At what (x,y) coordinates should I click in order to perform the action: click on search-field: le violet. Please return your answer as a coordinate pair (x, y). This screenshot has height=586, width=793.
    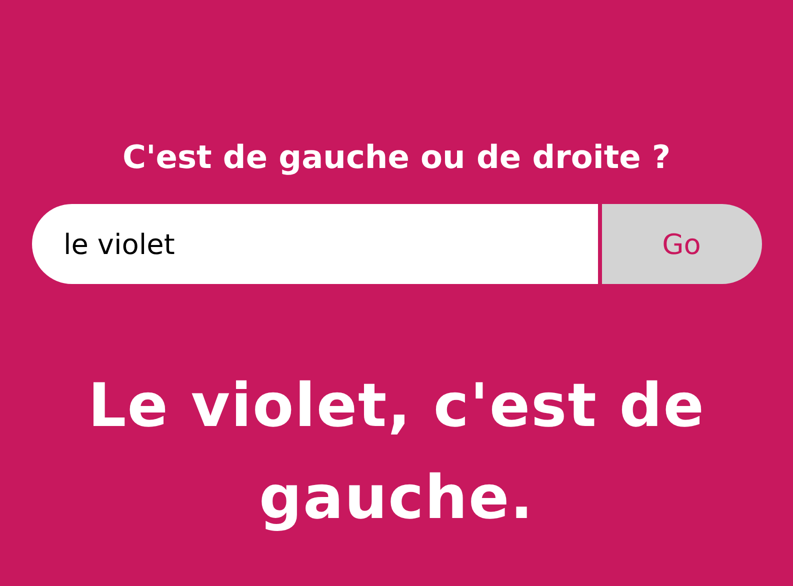
    Looking at the image, I should click on (315, 244).